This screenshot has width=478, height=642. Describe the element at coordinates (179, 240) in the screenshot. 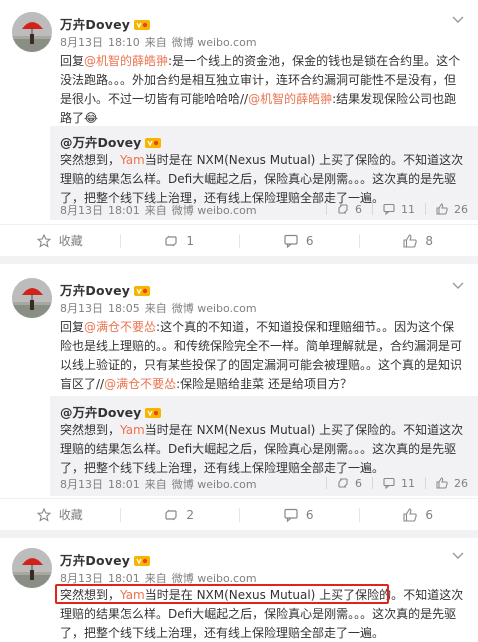

I see `repost-button: 1` at that location.